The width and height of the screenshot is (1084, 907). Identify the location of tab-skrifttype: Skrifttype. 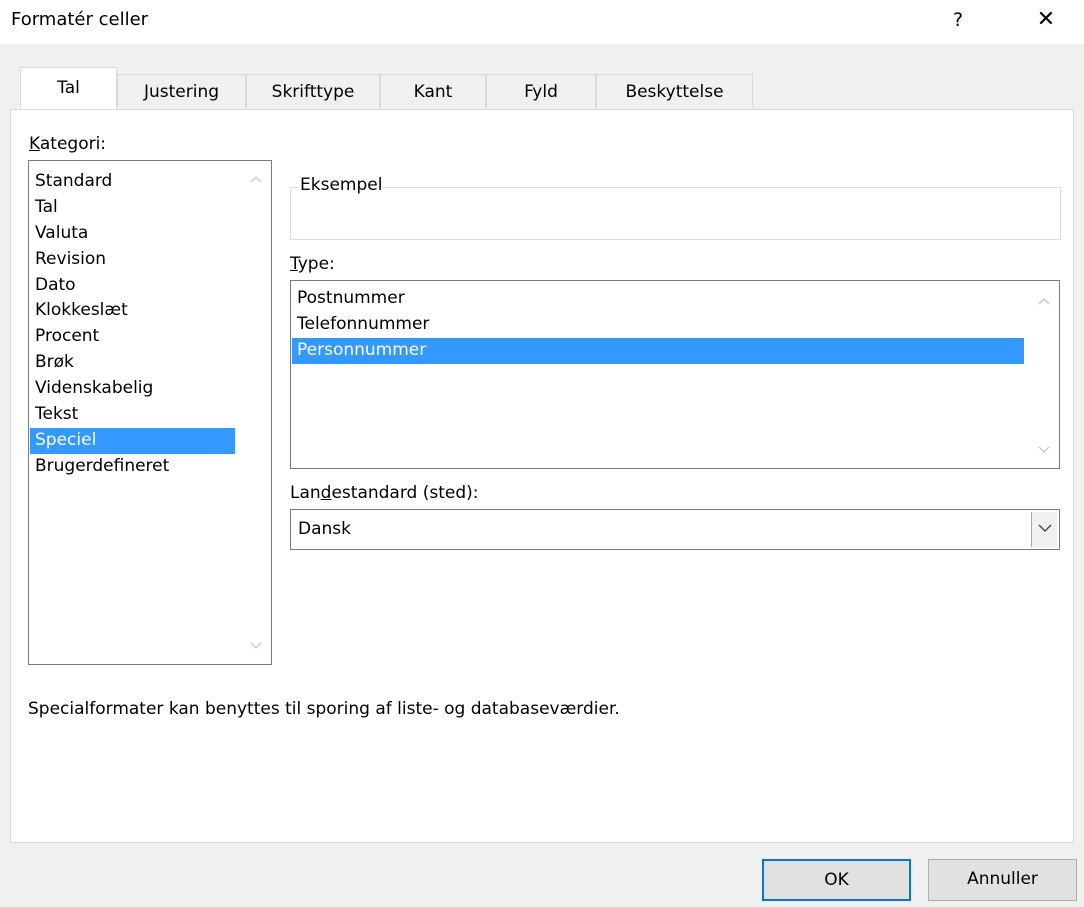
(313, 91).